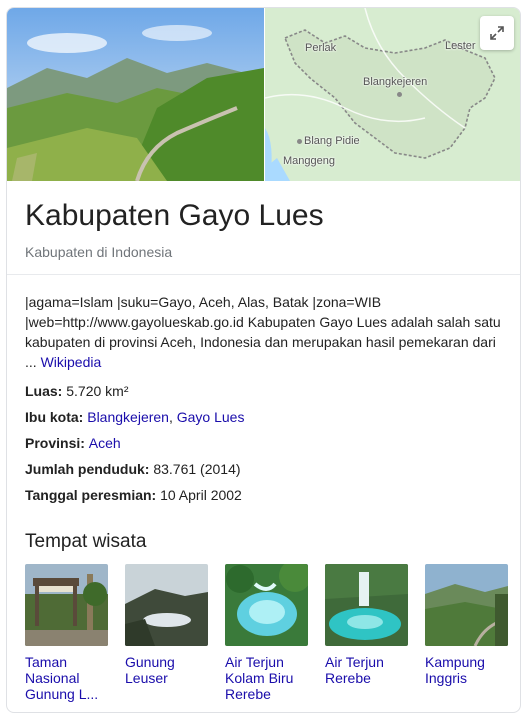 Image resolution: width=529 pixels, height=720 pixels. What do you see at coordinates (366, 670) in the screenshot?
I see `attraction-label: Air Terjun Rerebe` at bounding box center [366, 670].